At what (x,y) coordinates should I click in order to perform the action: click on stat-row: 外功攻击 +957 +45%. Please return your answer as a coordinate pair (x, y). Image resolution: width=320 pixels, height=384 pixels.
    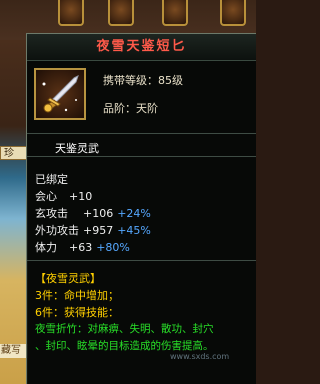
    Looking at the image, I should click on (93, 230).